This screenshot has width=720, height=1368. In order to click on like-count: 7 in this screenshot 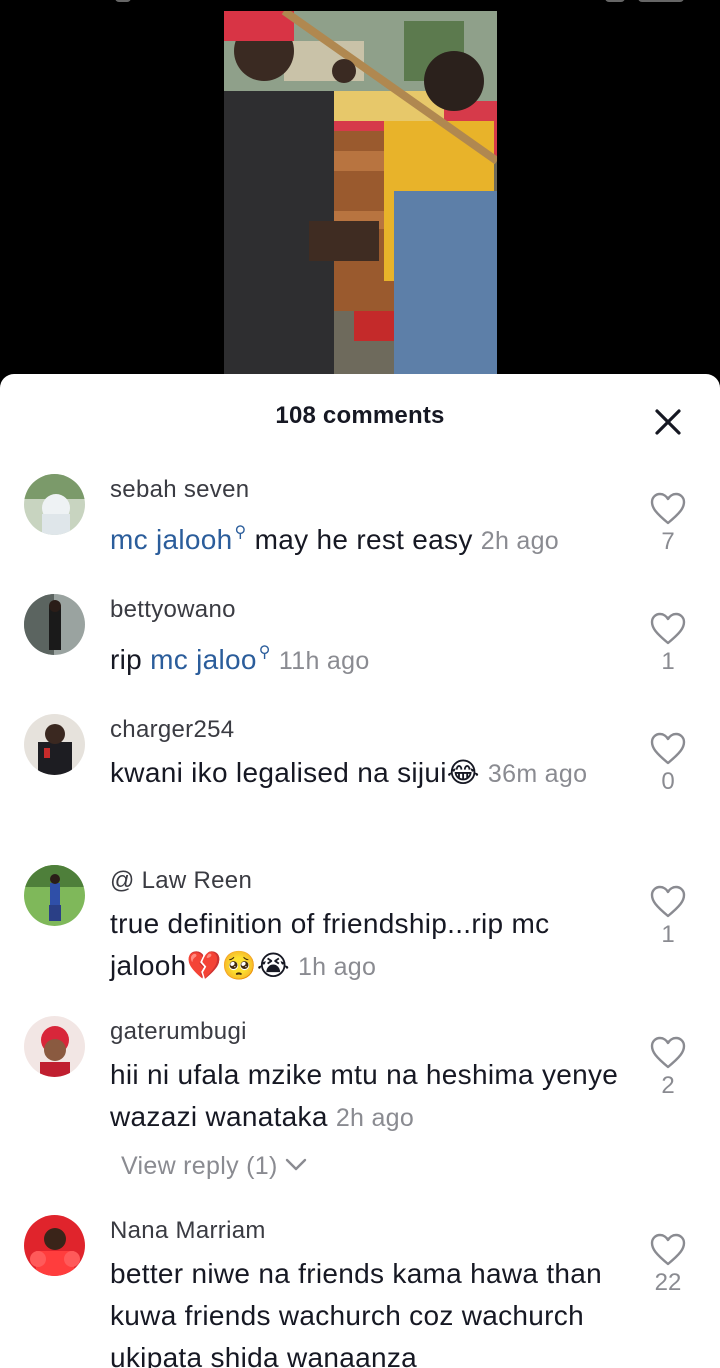, I will do `click(668, 541)`.